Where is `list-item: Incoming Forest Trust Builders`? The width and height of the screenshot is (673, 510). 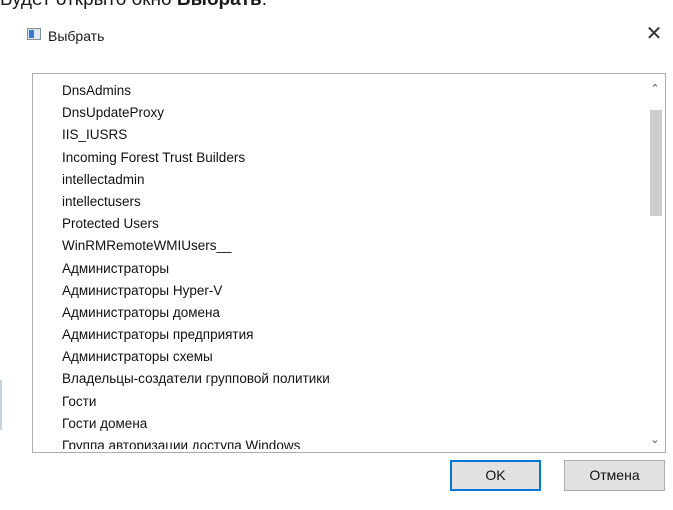
list-item: Incoming Forest Trust Builders is located at coordinates (339, 158).